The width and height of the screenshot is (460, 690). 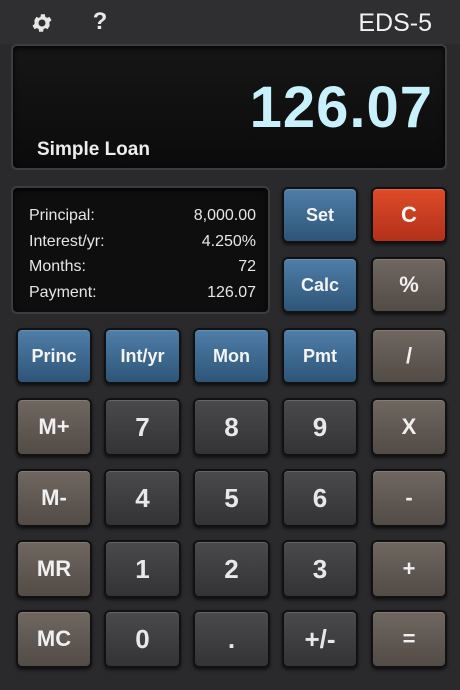 What do you see at coordinates (224, 215) in the screenshot?
I see `info-value: 8,000.00` at bounding box center [224, 215].